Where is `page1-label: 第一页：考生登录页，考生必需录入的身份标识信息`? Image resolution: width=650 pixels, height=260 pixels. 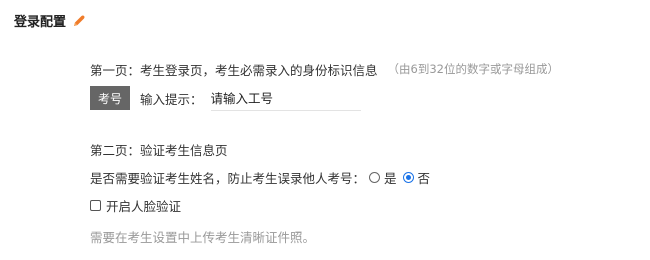
page1-label: 第一页：考生登录页，考生必需录入的身份标识信息 is located at coordinates (234, 70).